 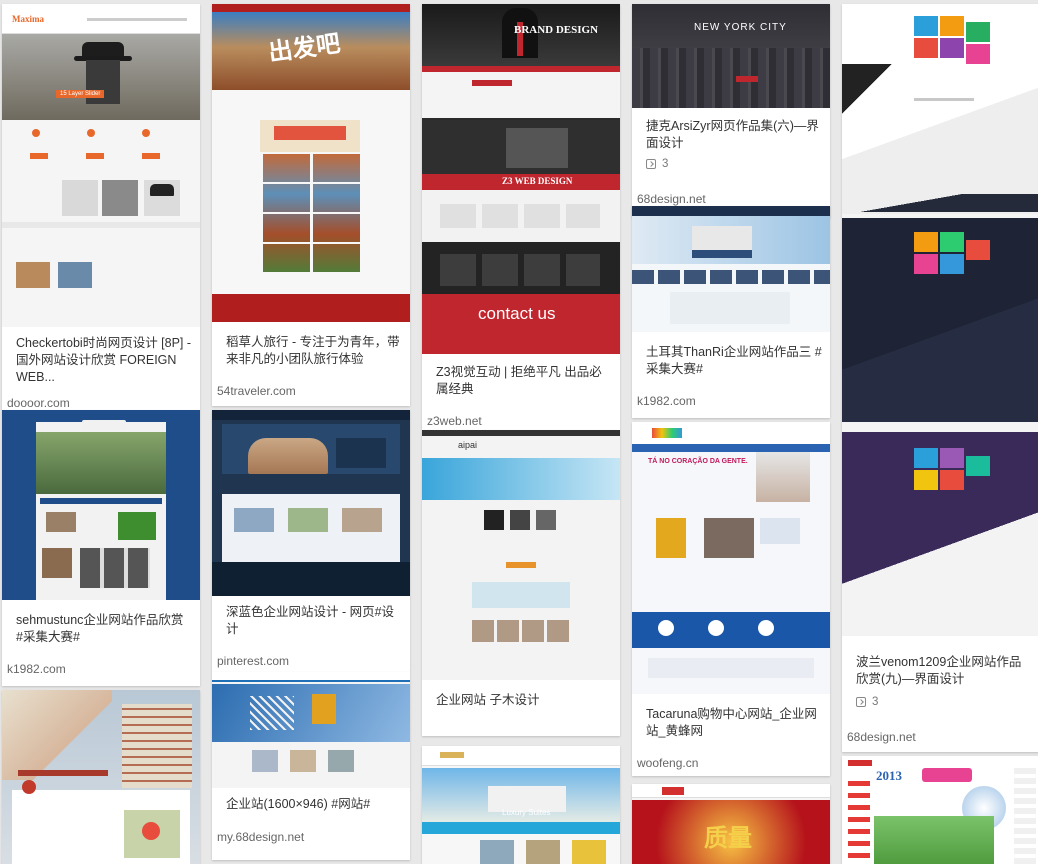 I want to click on pin-card-thanri: 土耳其ThanRi企业网站作品三 #采集大赛# k1982.com, so click(x=731, y=312).